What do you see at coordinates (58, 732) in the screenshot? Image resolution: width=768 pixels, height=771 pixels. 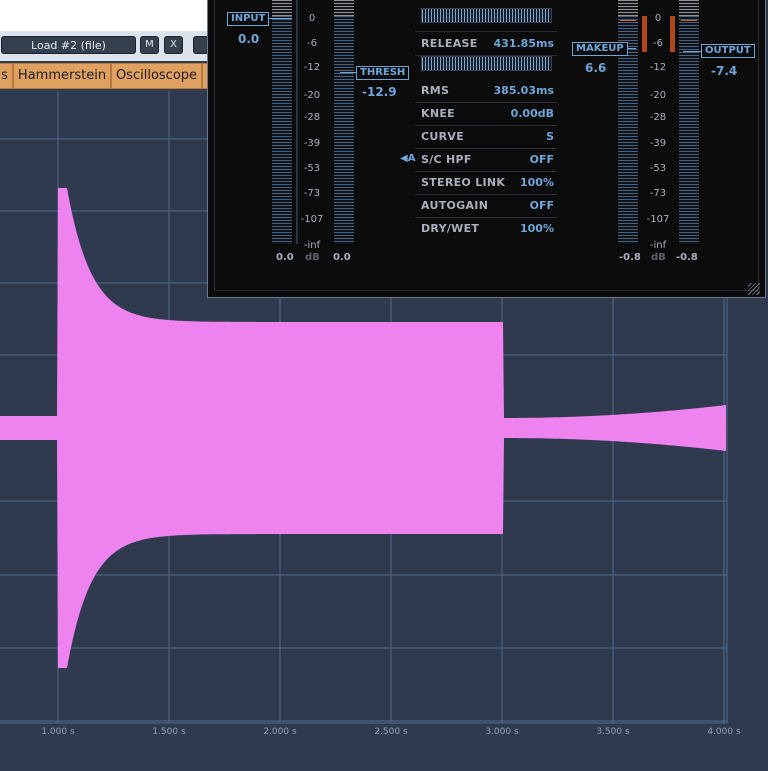 I see `x-tick-label: 1.000 s` at bounding box center [58, 732].